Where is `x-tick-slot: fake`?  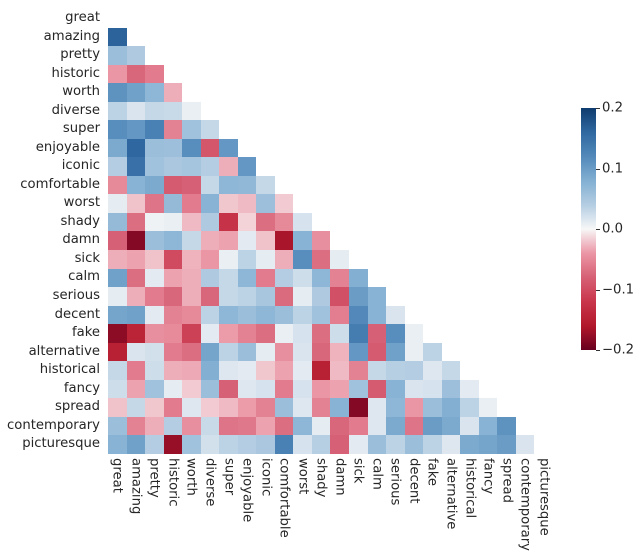 x-tick-slot: fake is located at coordinates (432, 502).